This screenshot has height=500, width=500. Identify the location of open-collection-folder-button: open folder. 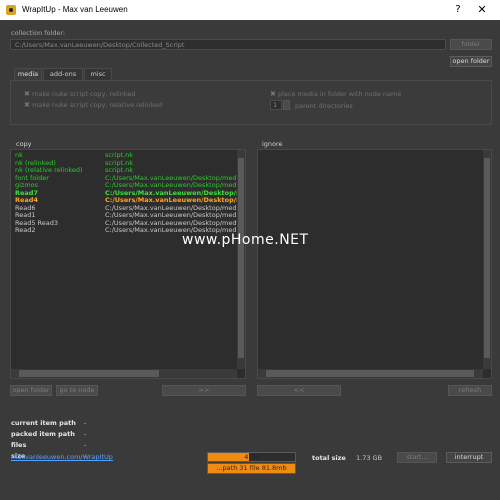
(471, 61).